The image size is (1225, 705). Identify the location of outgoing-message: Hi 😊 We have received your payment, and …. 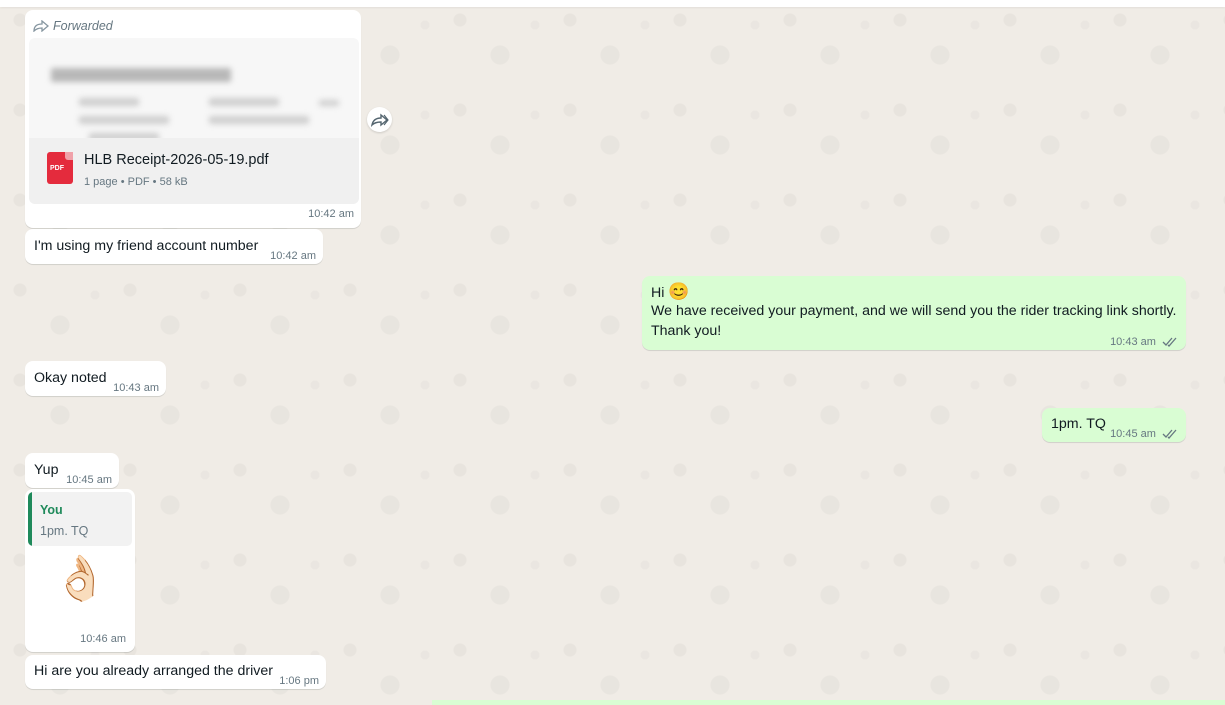
(914, 313).